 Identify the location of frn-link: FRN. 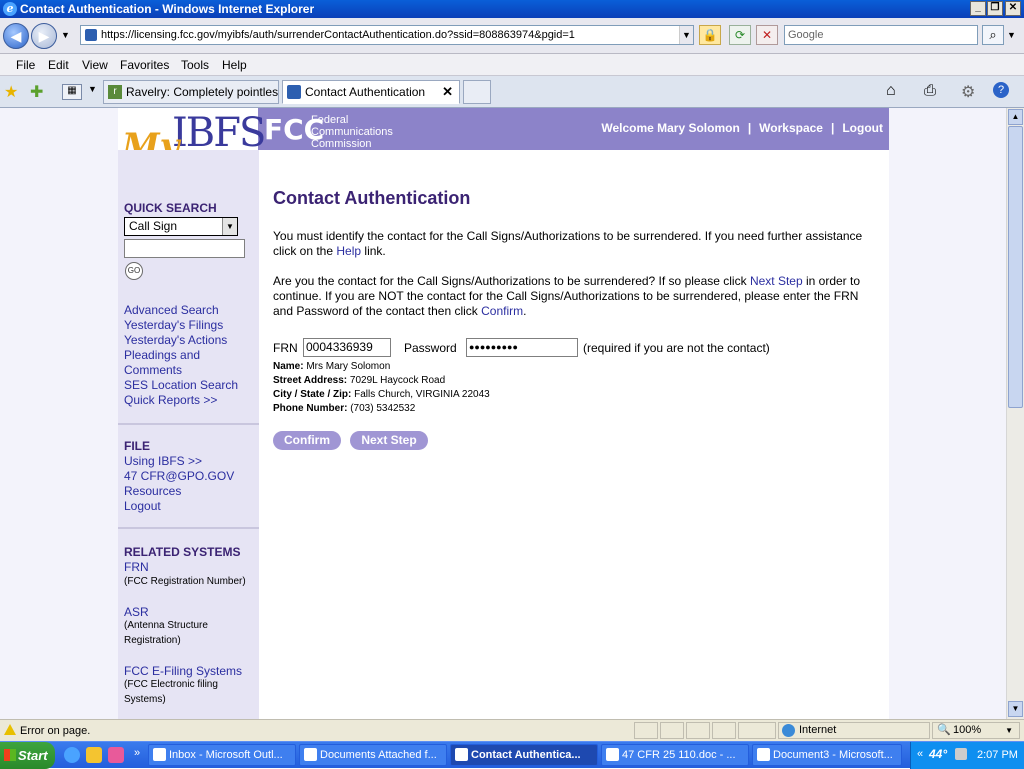
(136, 567).